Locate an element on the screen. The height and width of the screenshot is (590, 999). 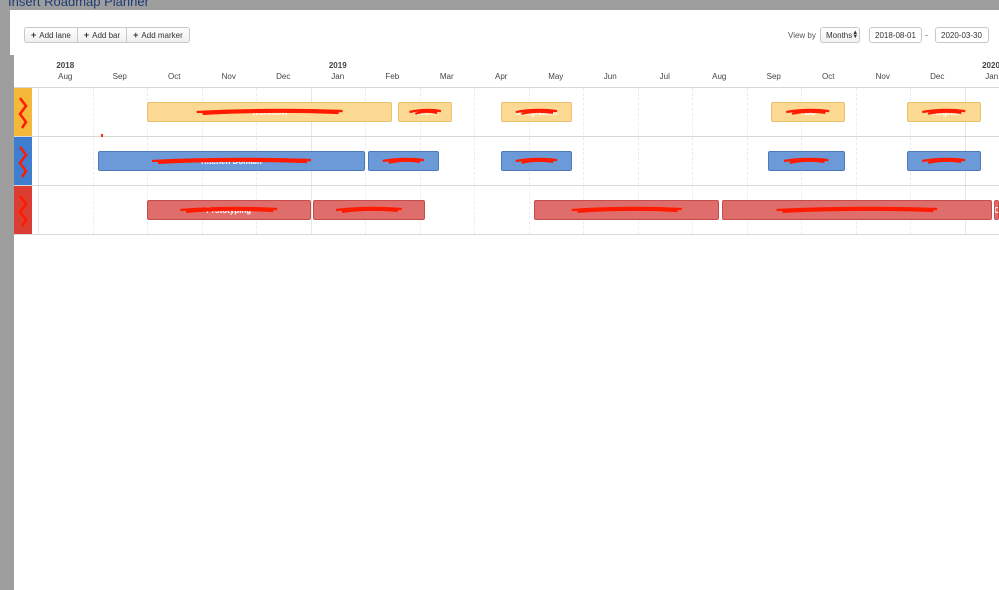
view-by-label: View by is located at coordinates (802, 35).